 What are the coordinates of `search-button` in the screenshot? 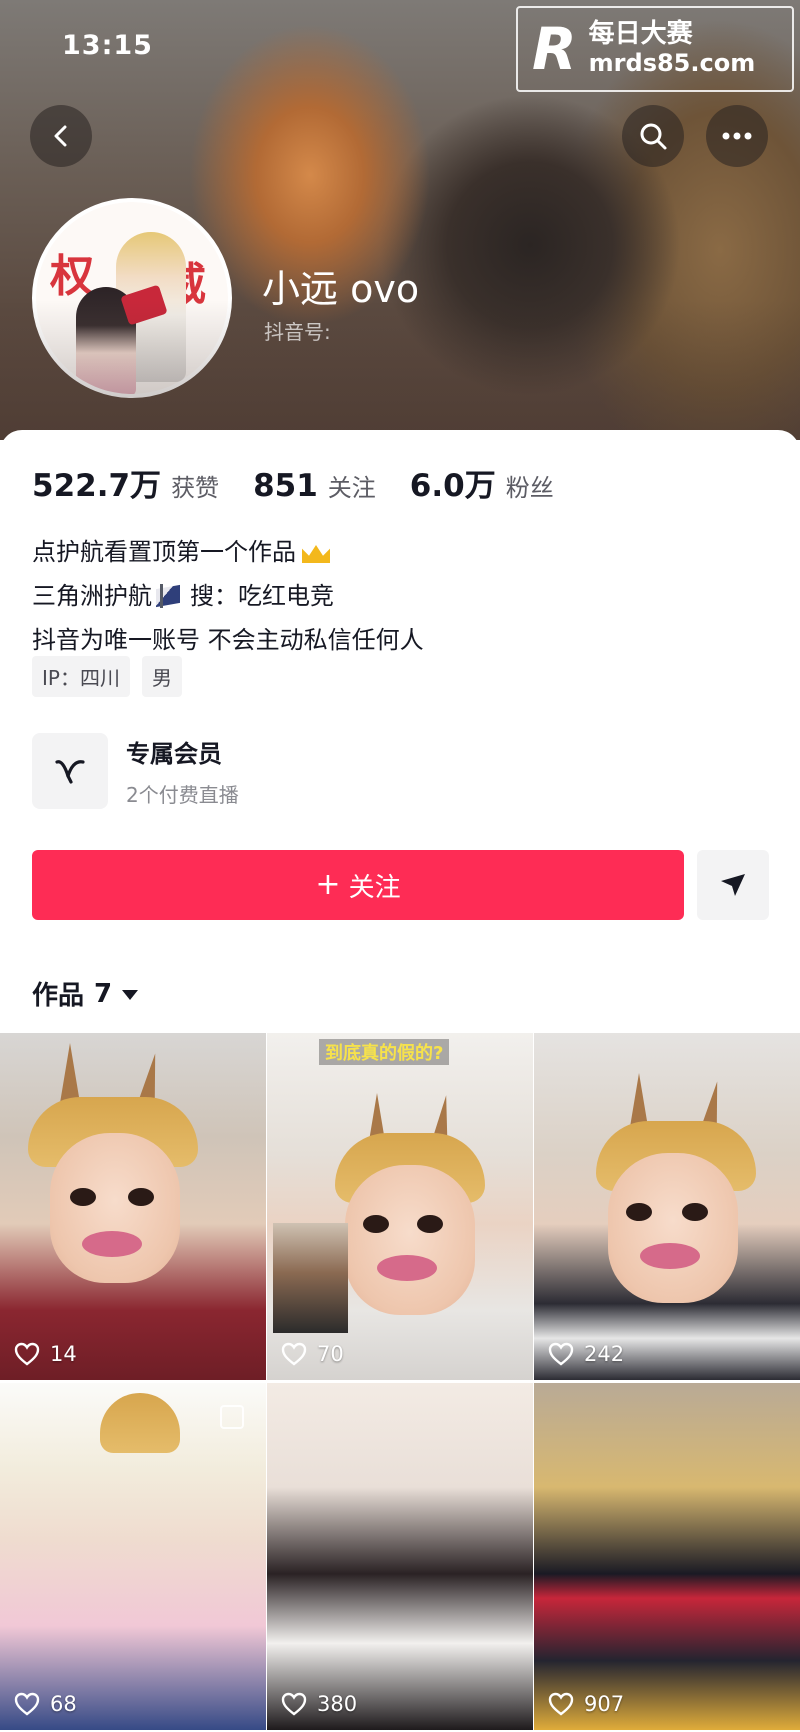 It's located at (653, 136).